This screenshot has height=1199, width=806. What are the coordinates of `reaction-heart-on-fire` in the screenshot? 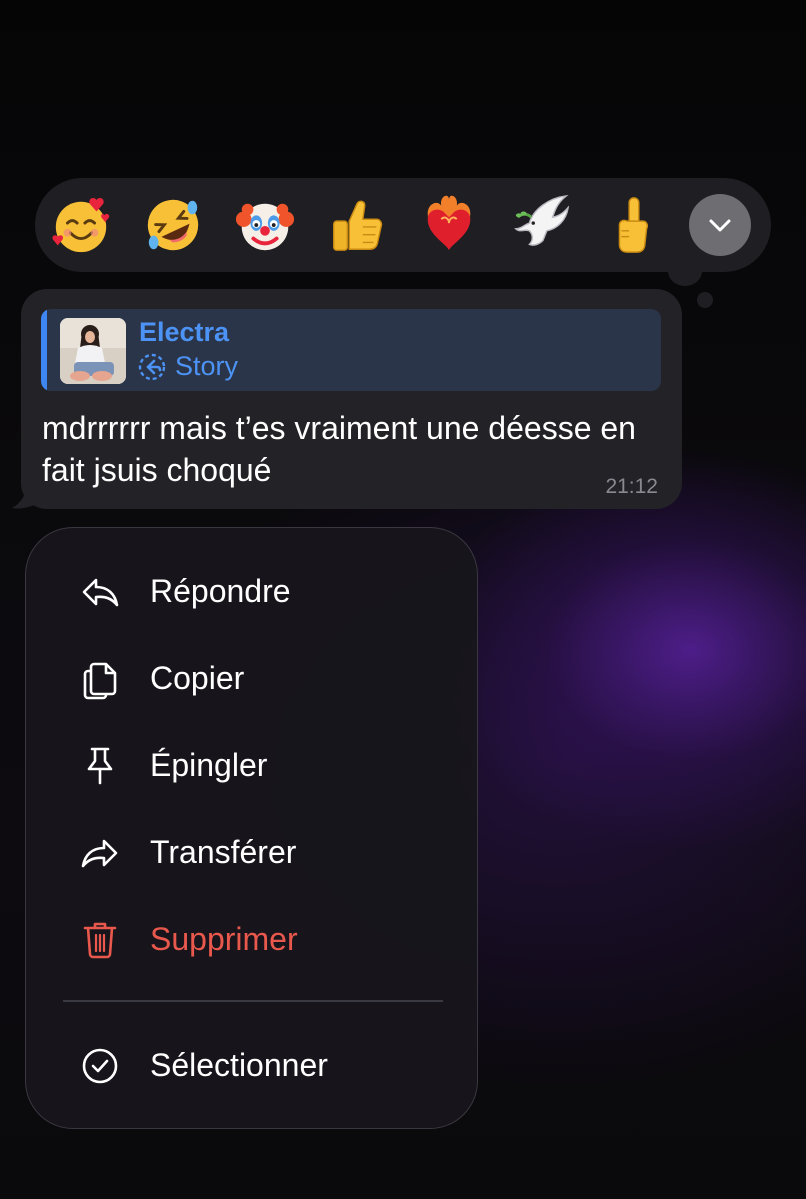 It's located at (449, 225).